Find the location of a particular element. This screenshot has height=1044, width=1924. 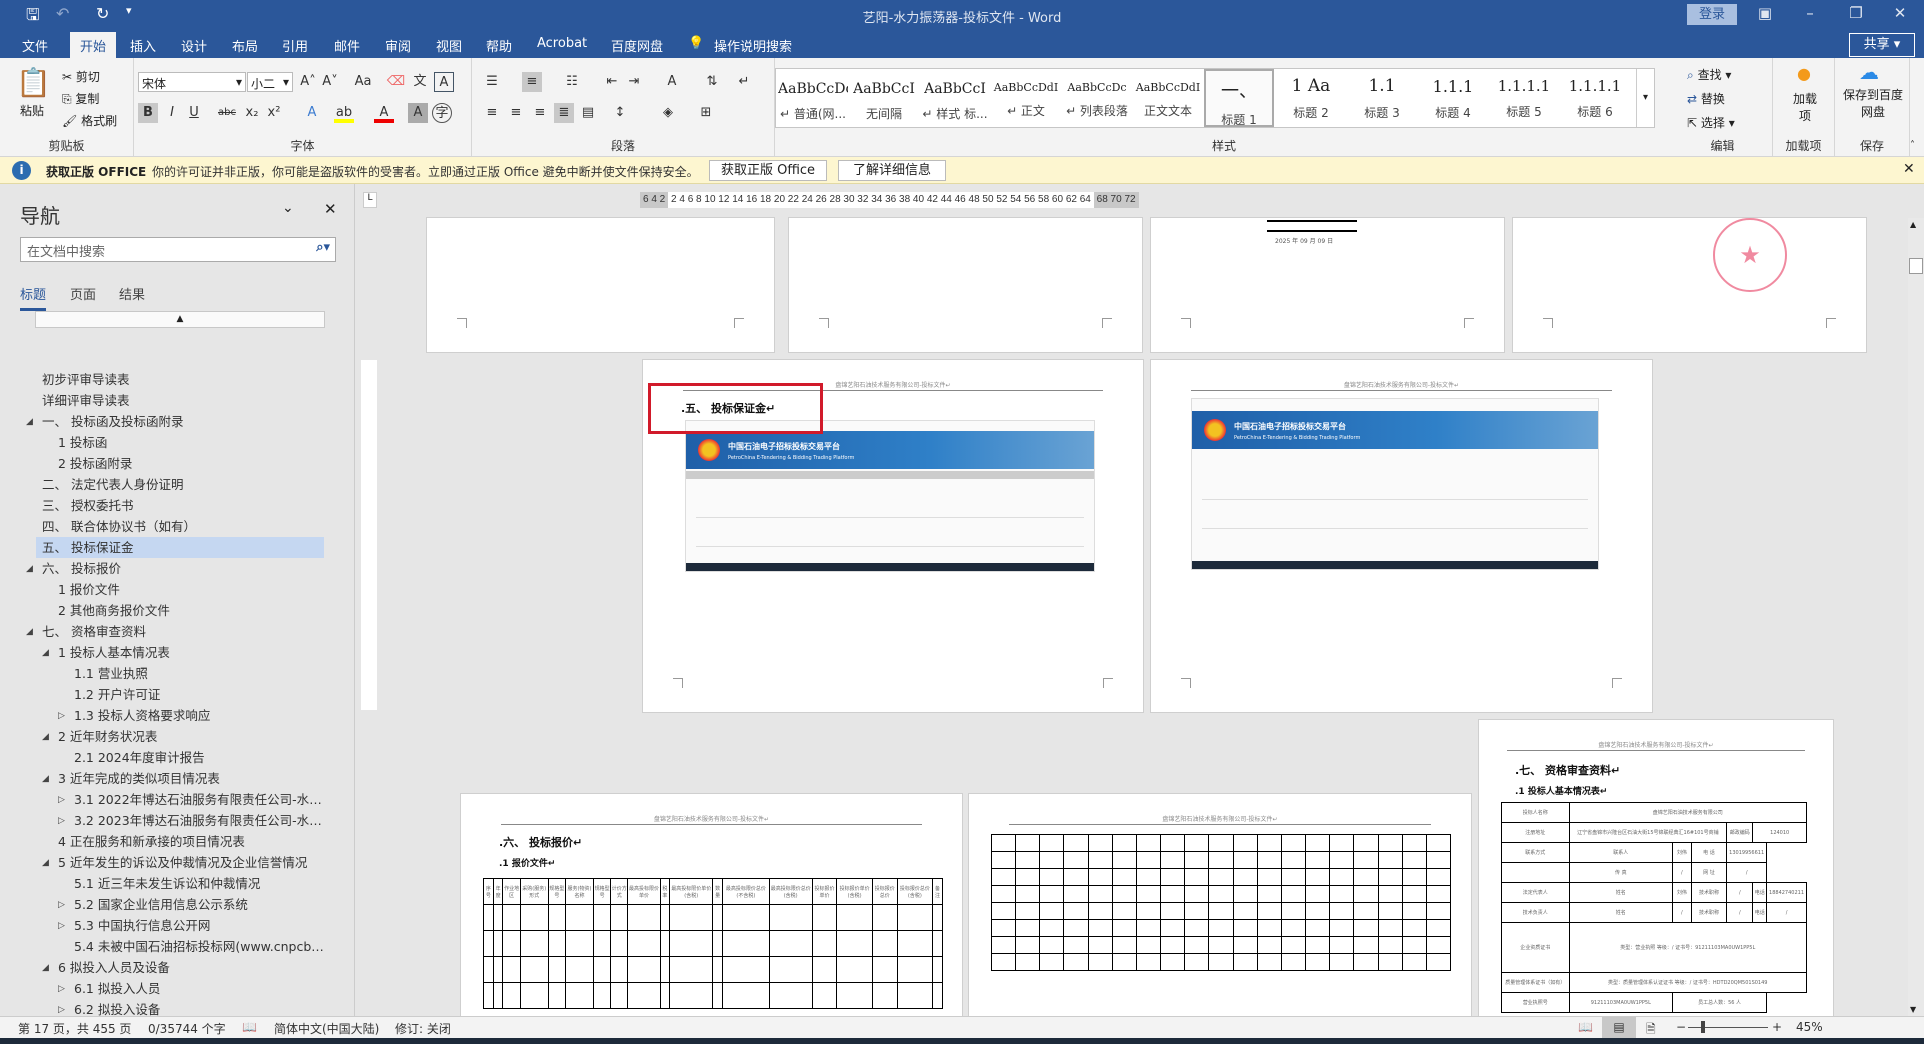

tab-mailings: 邮件 is located at coordinates (347, 45).